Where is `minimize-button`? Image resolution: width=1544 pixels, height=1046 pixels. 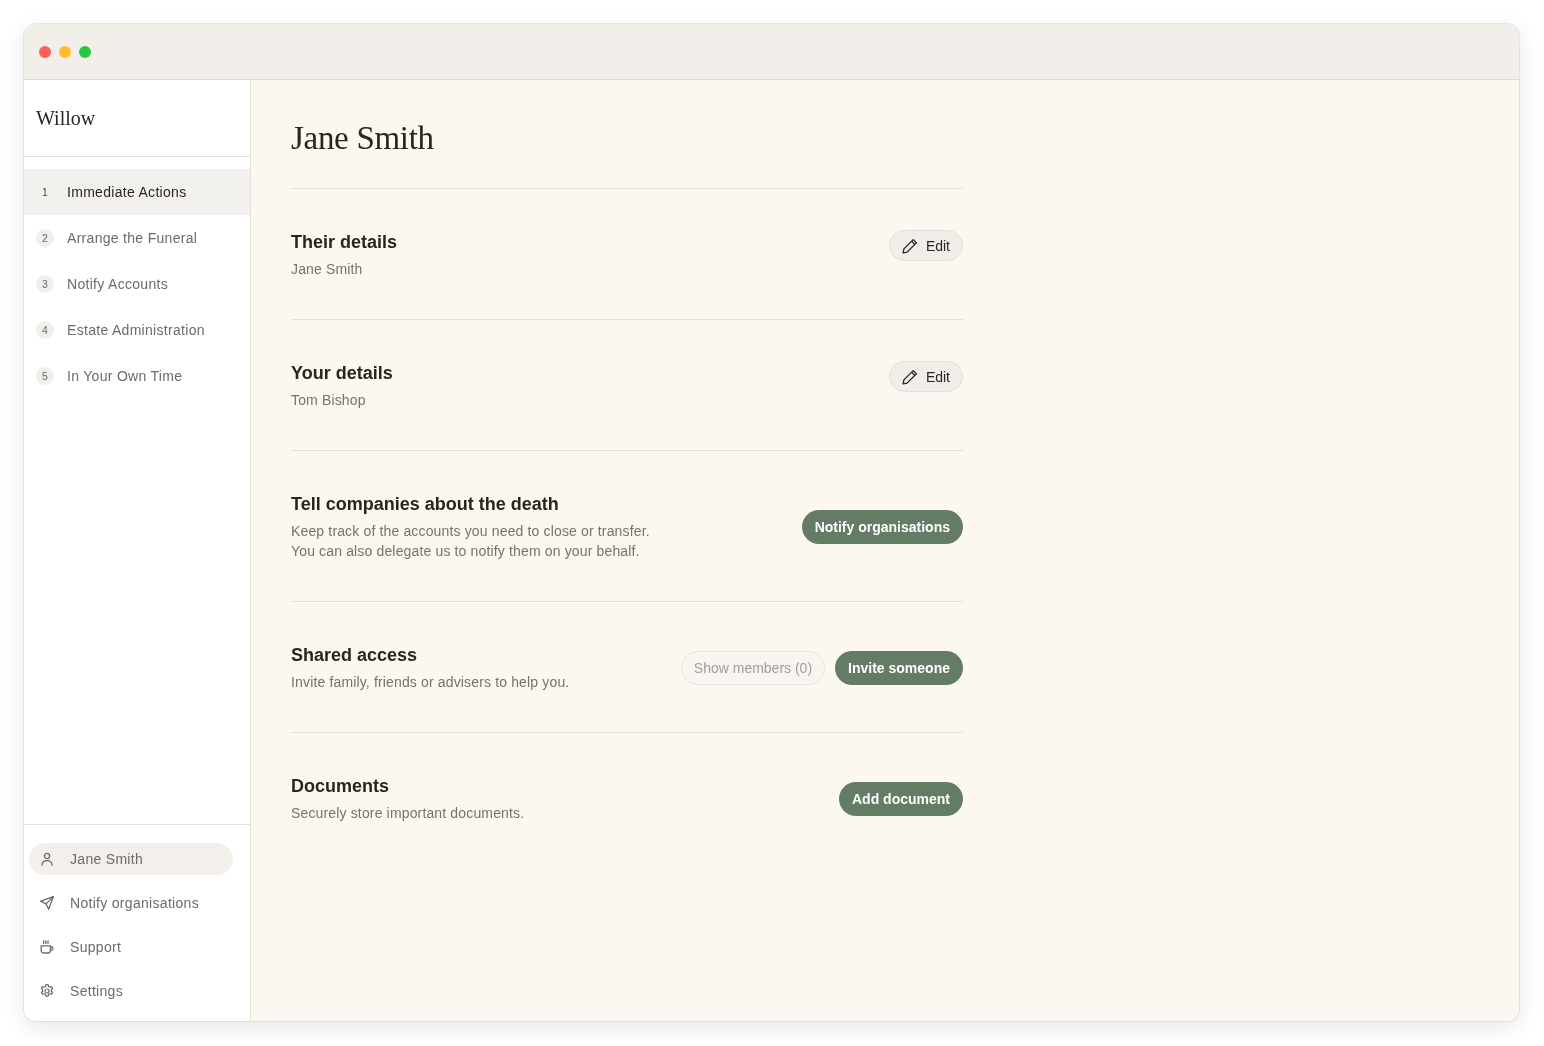 minimize-button is located at coordinates (65, 51).